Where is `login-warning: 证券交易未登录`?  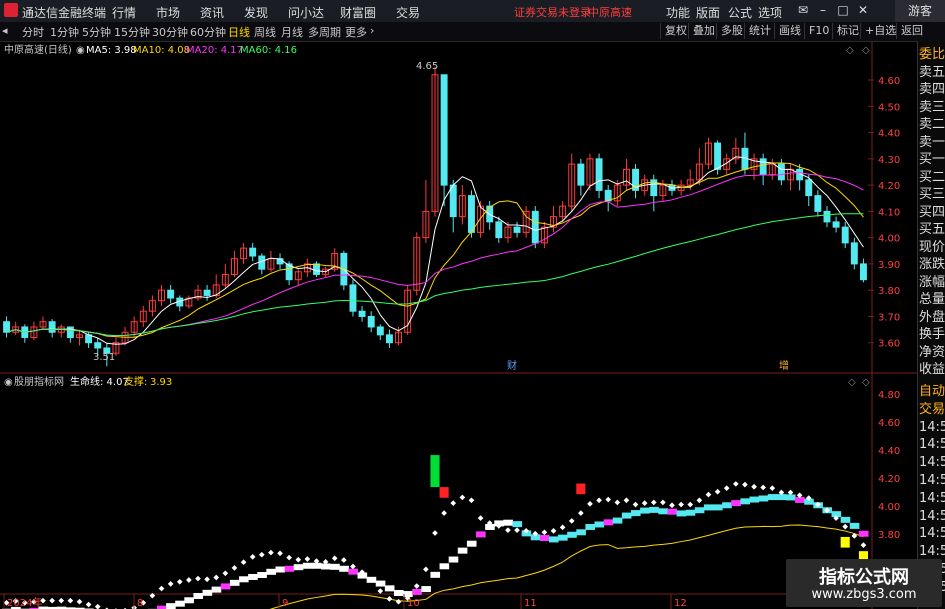 login-warning: 证券交易未登录 is located at coordinates (552, 12).